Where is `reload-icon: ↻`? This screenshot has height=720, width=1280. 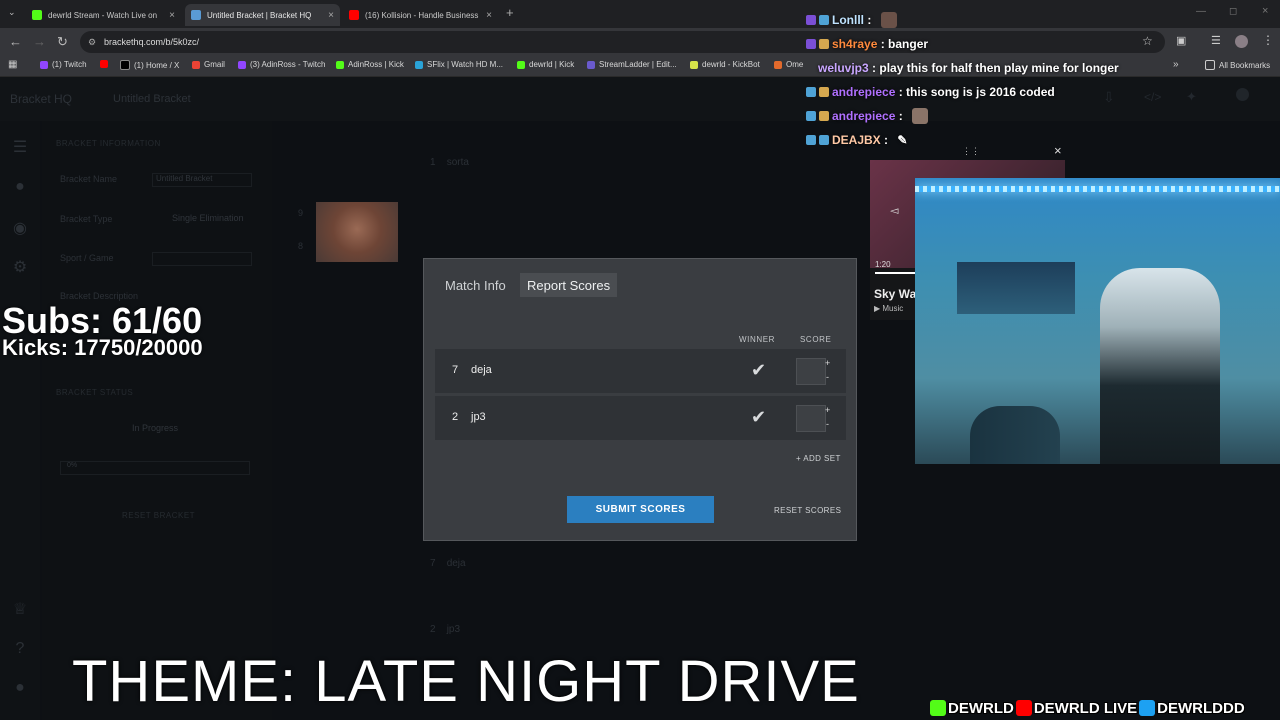
reload-icon: ↻ is located at coordinates (62, 42).